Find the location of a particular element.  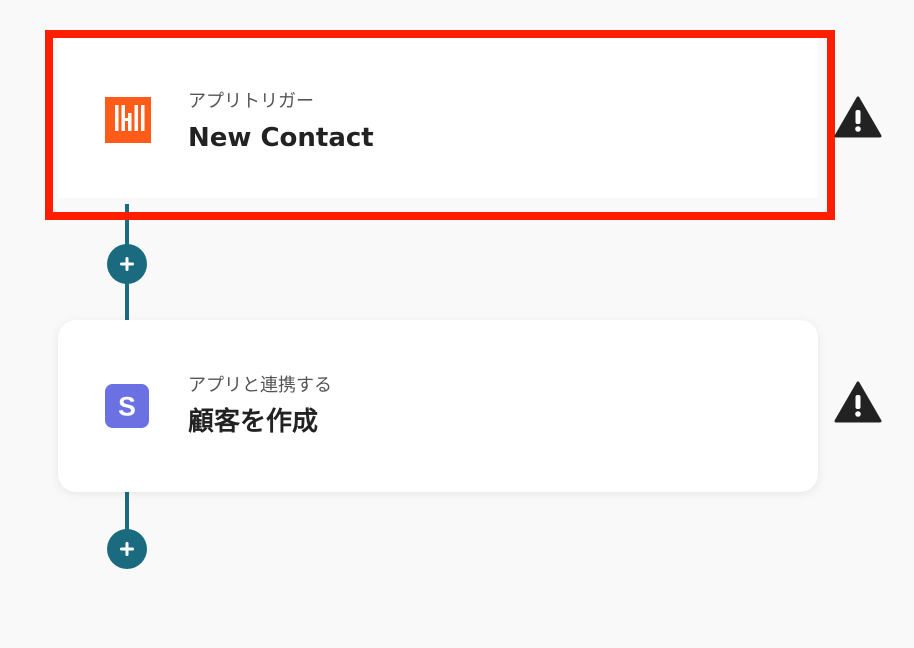

step-type-label: アプリと連携する is located at coordinates (260, 385).